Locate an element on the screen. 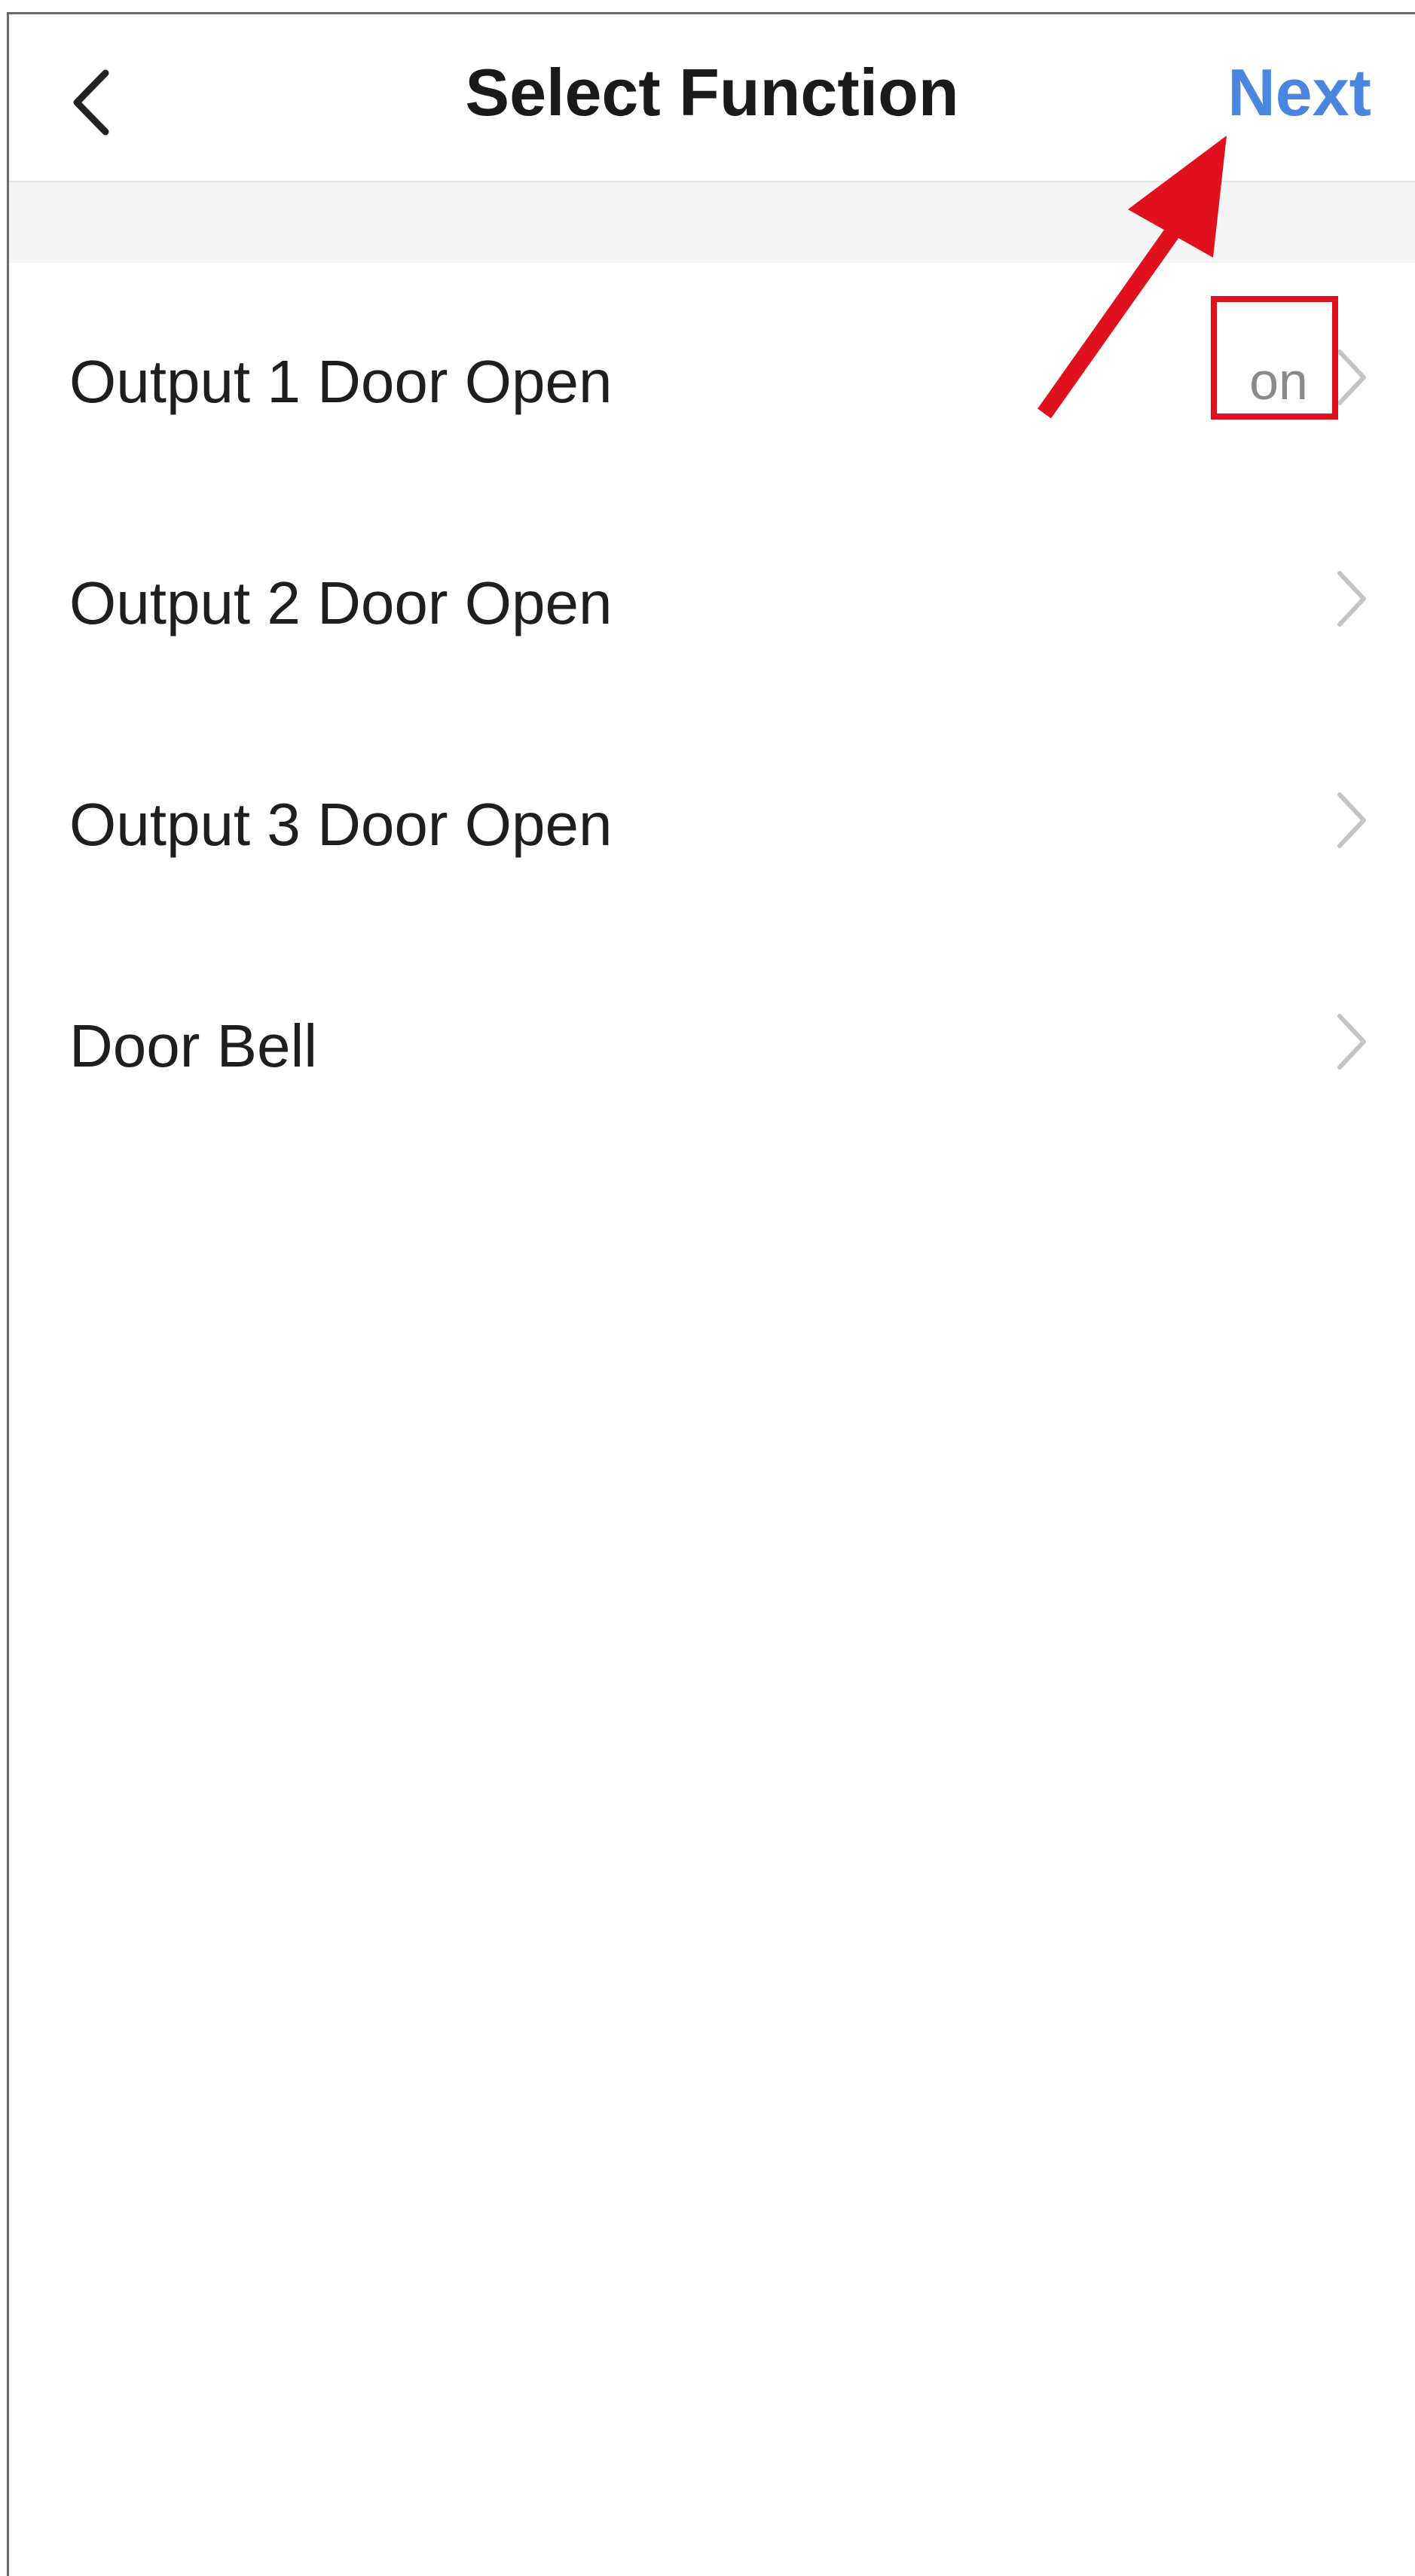  chevron-left-icon is located at coordinates (91, 103).